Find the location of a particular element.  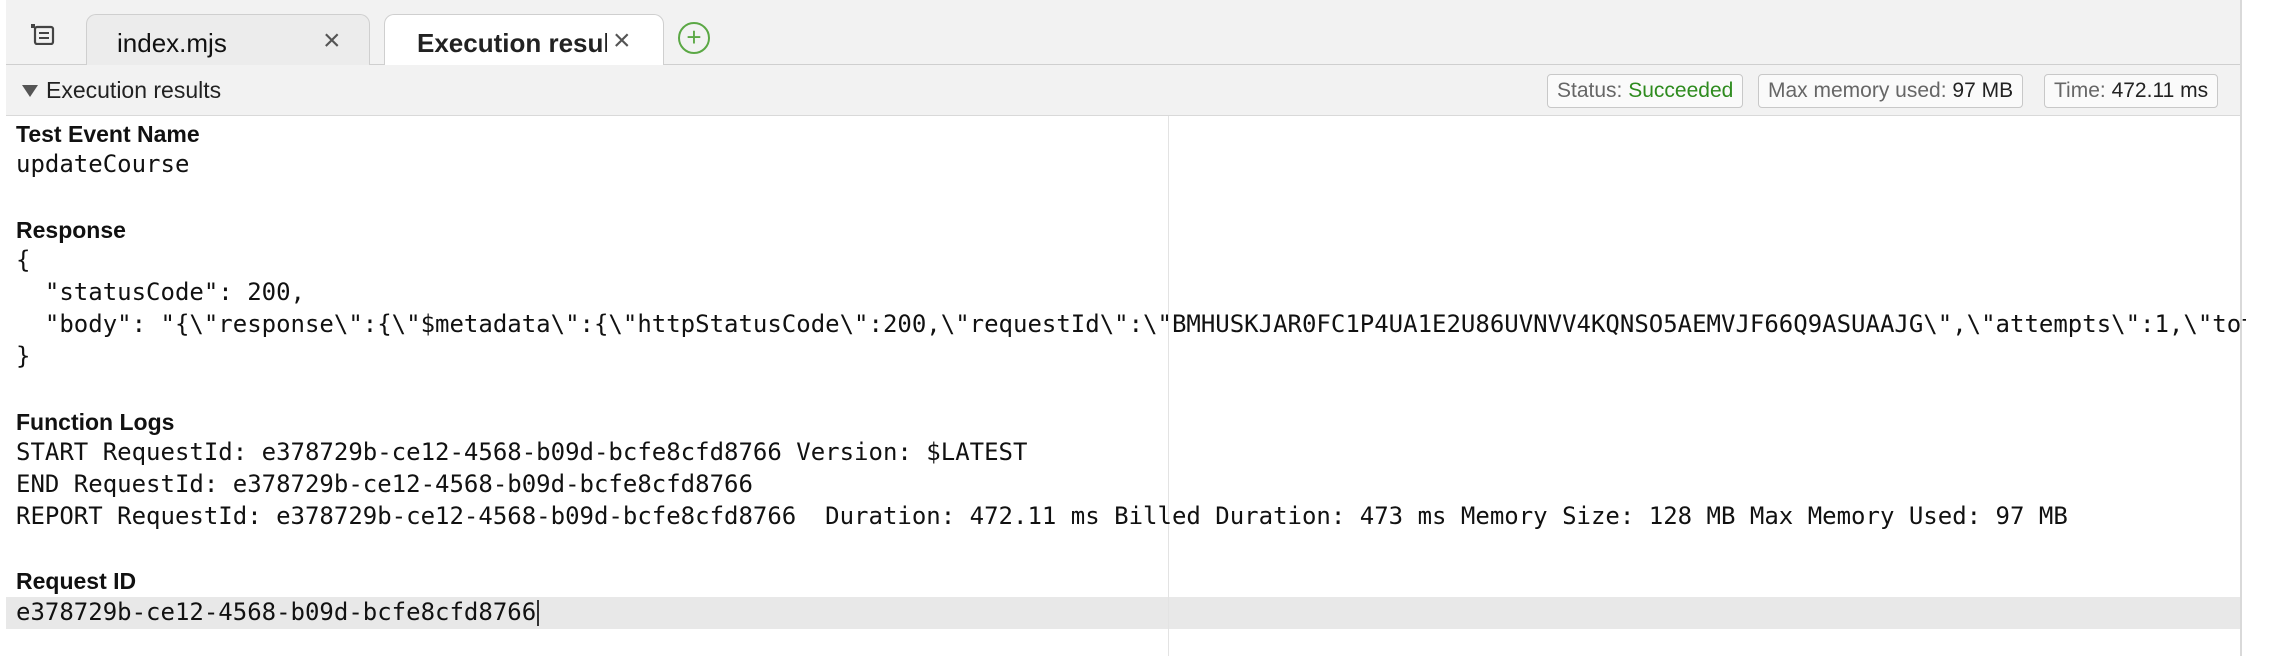

response-heading: Response is located at coordinates (71, 230).